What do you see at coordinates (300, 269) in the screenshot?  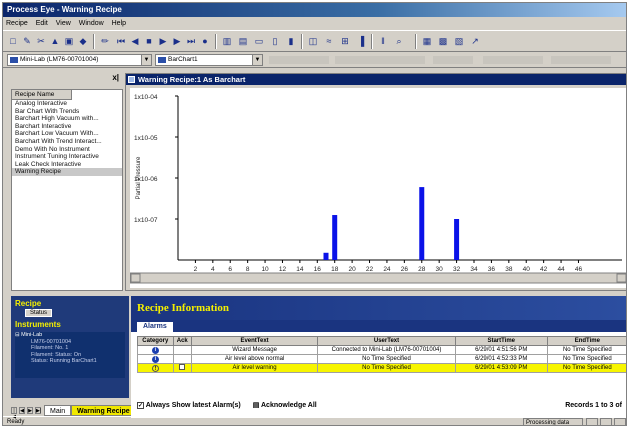 I see `x-tick-label: 14` at bounding box center [300, 269].